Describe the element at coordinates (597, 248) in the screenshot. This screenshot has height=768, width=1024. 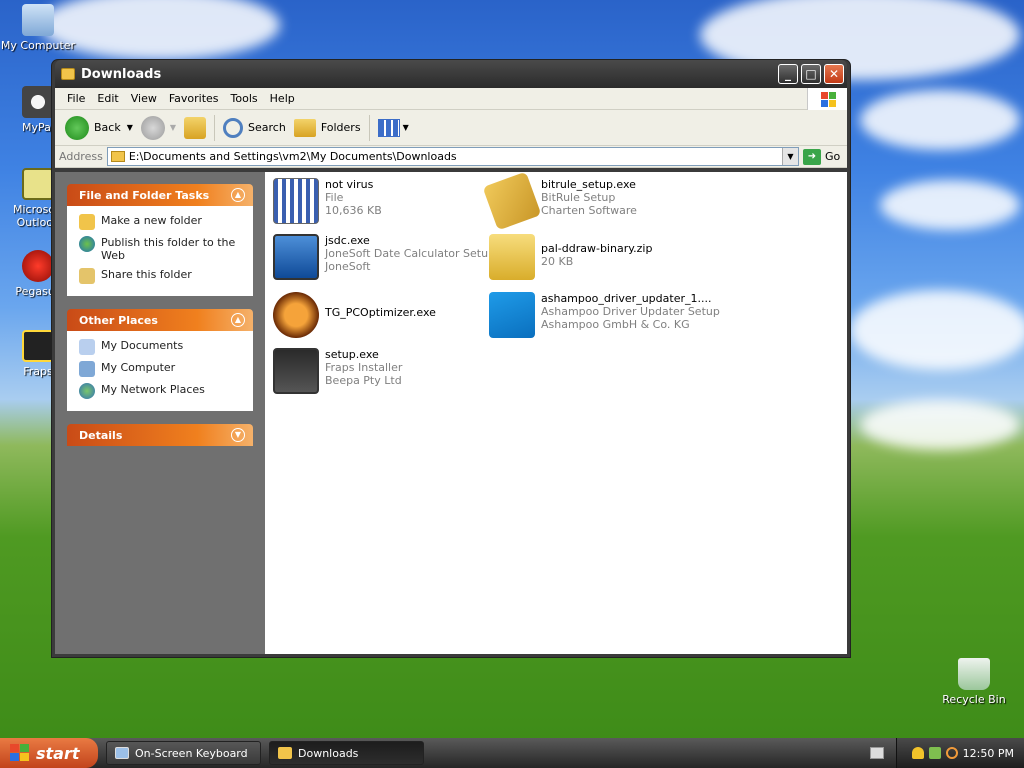
I see `file-name: pal-ddraw-binary.zip` at that location.